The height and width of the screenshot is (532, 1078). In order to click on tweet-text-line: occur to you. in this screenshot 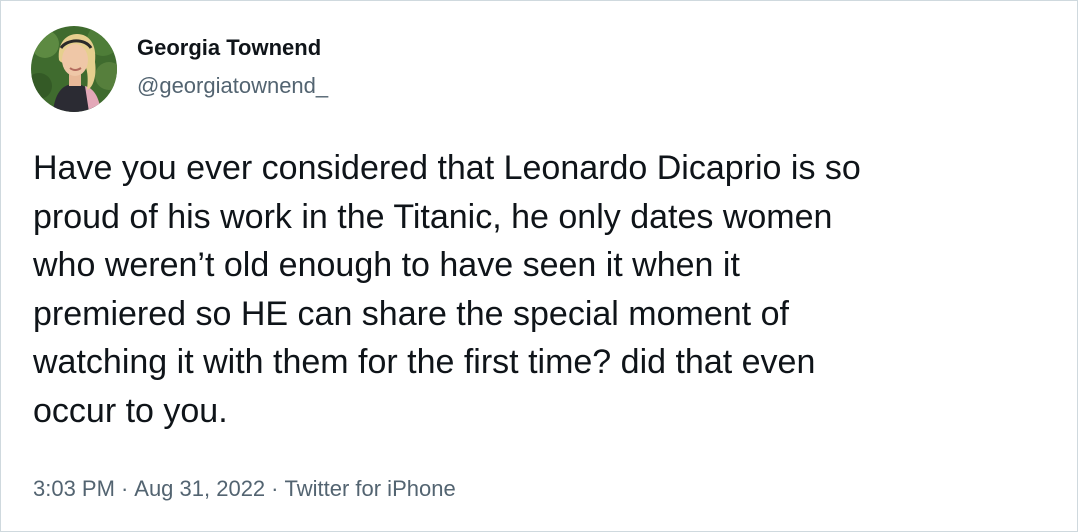, I will do `click(130, 410)`.